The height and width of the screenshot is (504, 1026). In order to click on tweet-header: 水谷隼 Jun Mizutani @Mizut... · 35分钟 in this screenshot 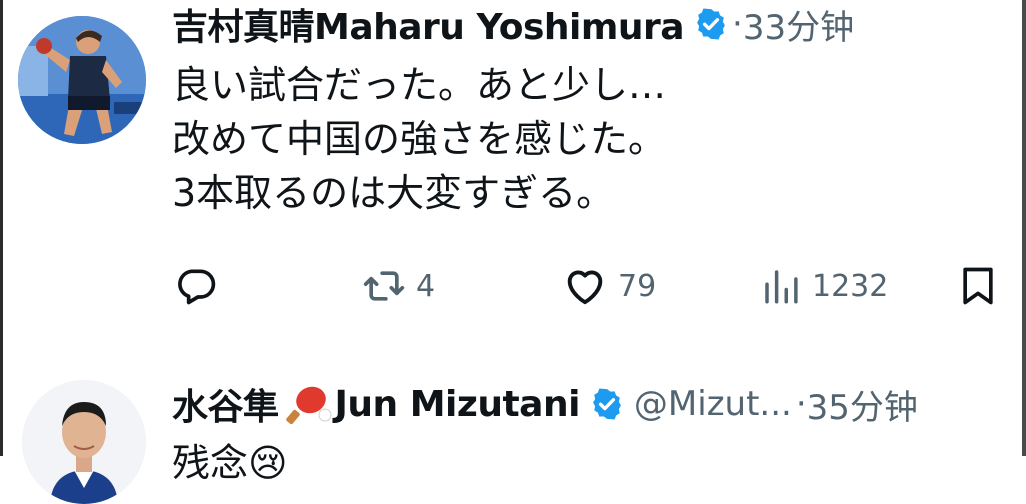, I will do `click(545, 404)`.